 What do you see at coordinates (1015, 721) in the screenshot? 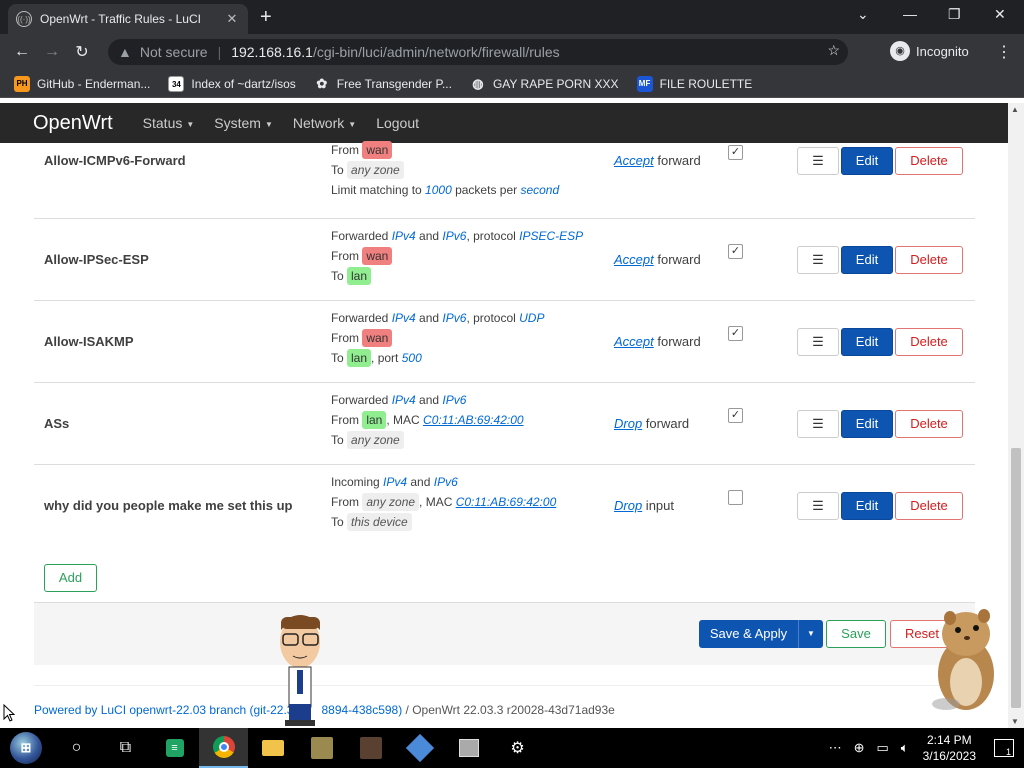
I see `scroll-down-icon: ▼` at bounding box center [1015, 721].